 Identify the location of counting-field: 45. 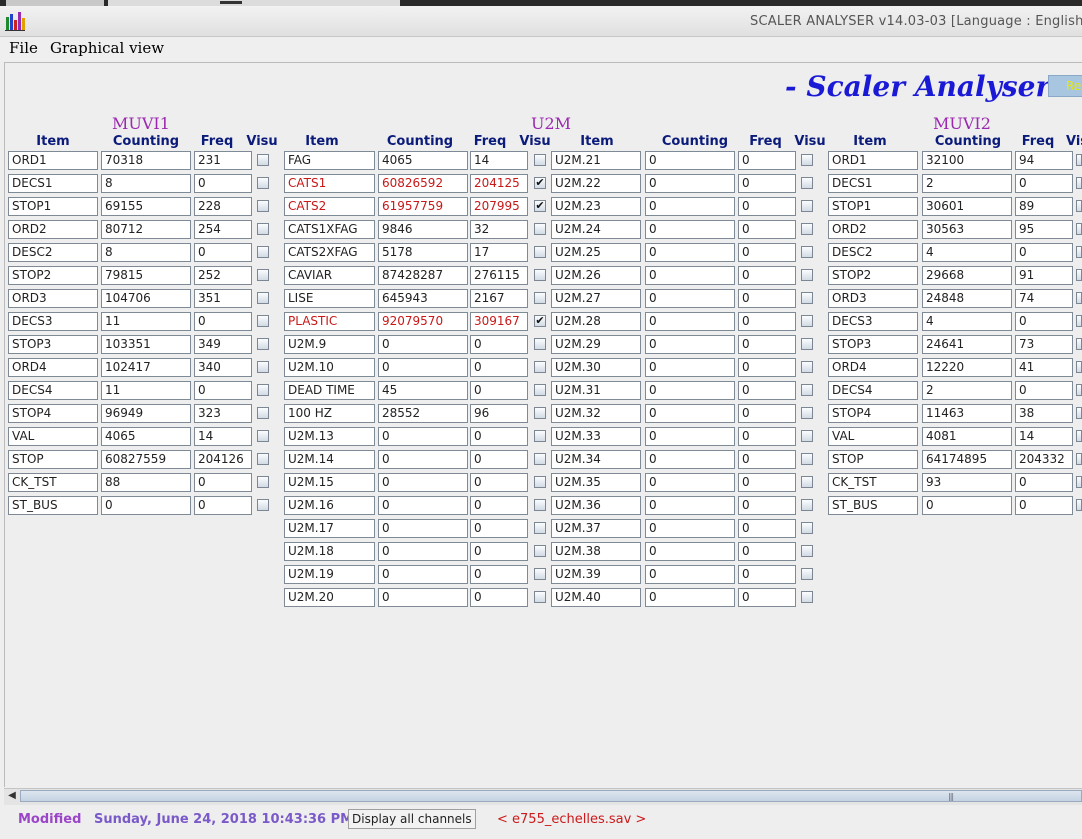
(423, 390).